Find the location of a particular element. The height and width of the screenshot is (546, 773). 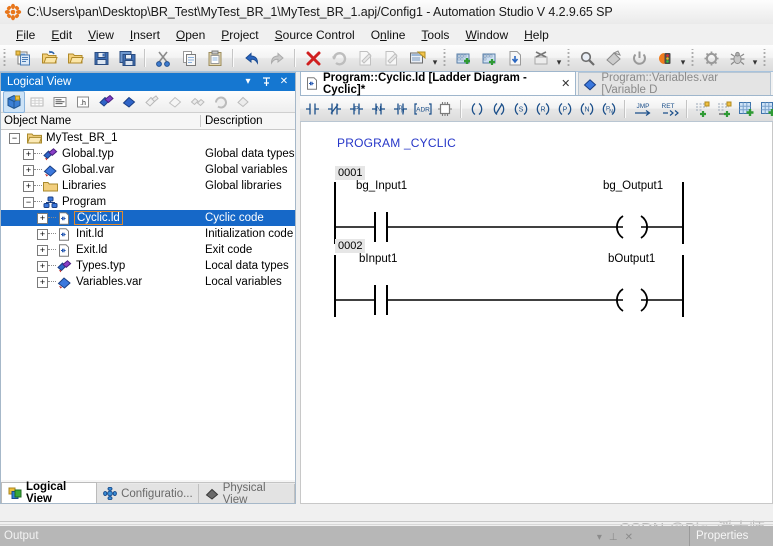

debug-bug-icon is located at coordinates (737, 58).